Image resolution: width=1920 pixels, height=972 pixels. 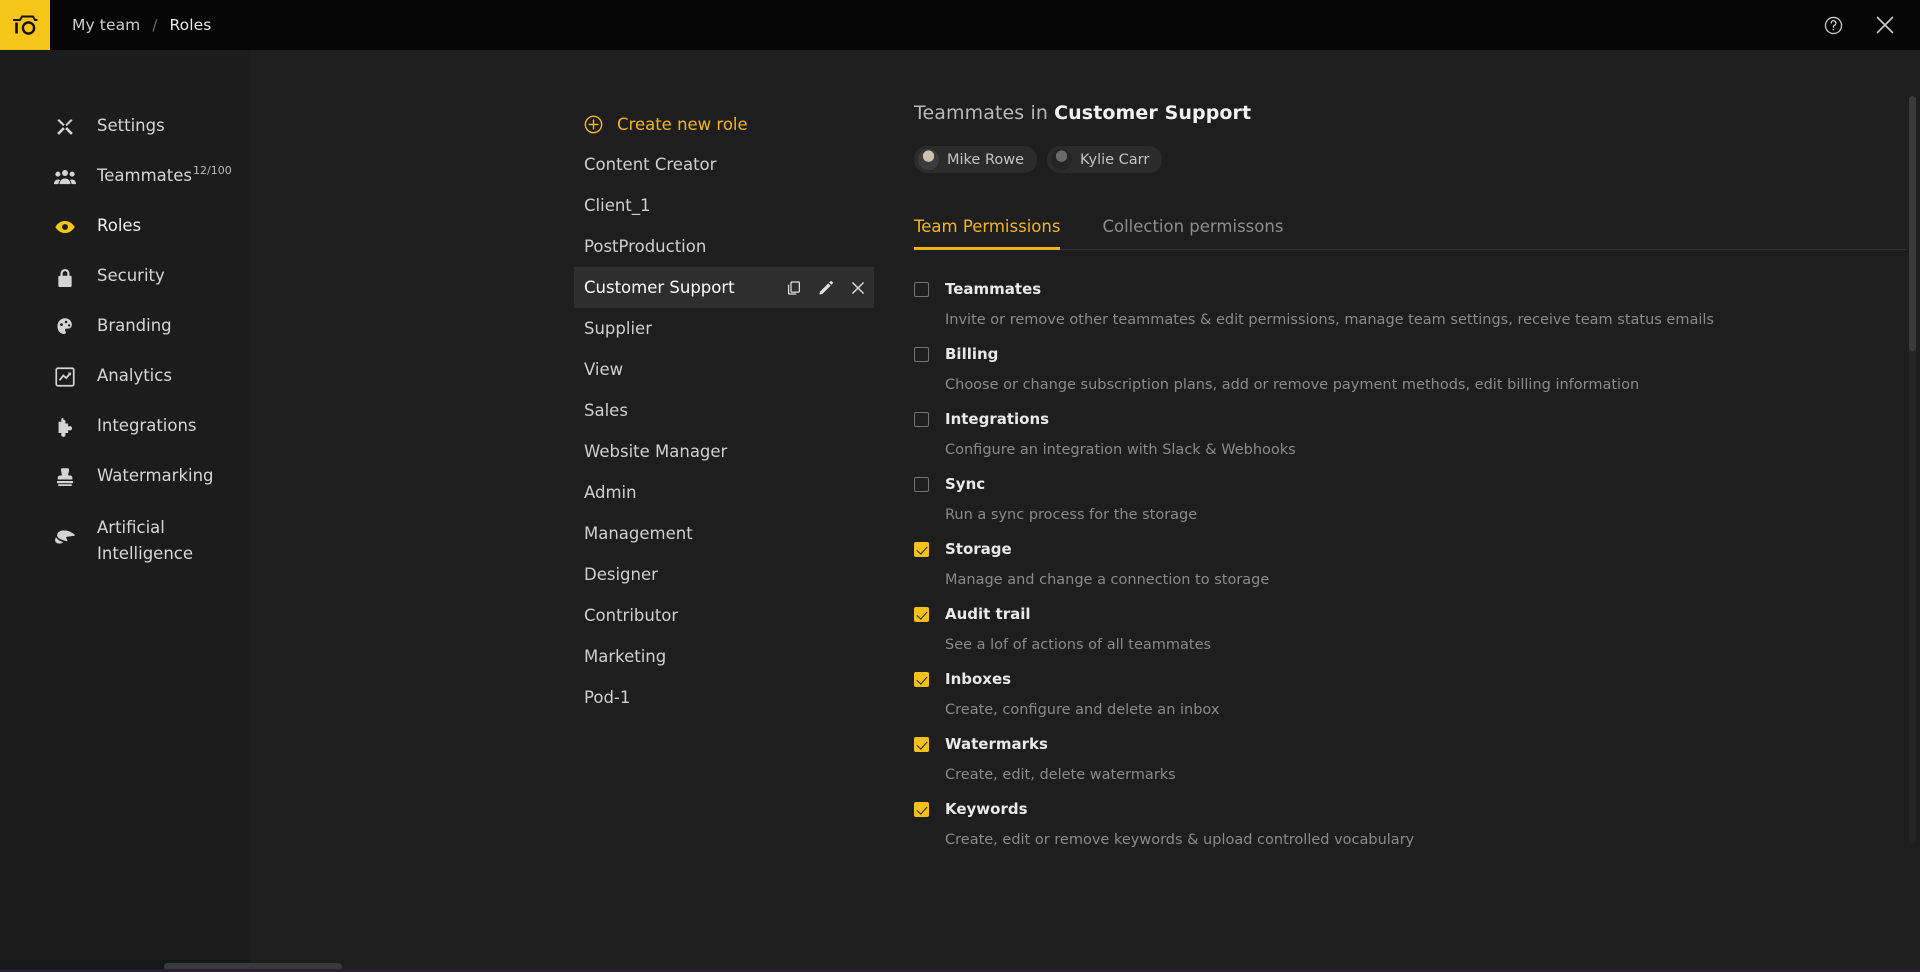 I want to click on puzzle-icon, so click(x=65, y=427).